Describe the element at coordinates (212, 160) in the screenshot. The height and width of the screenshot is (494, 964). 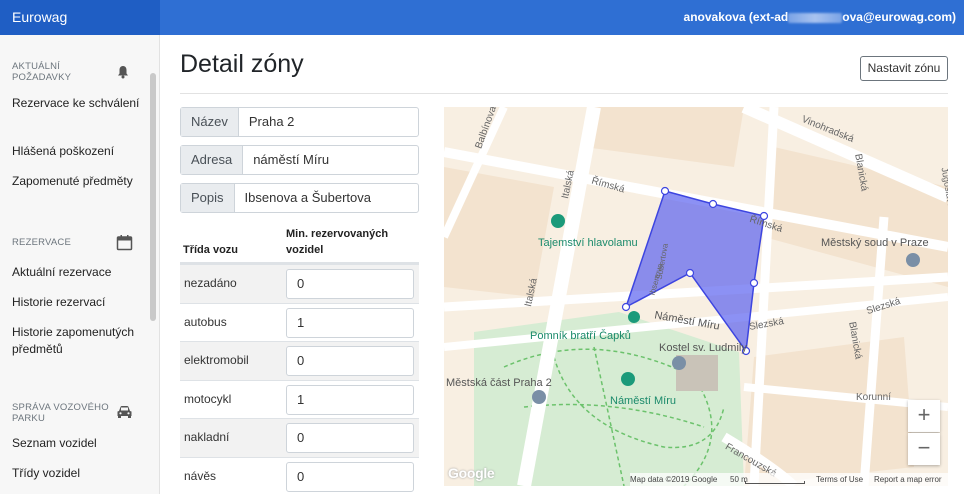
I see `address-field-label: Adresa` at that location.